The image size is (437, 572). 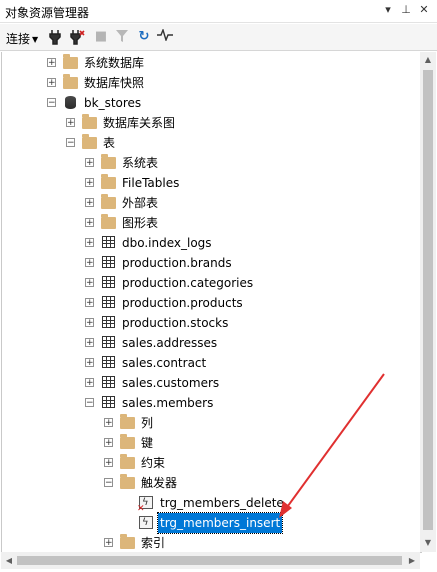 I want to click on tree-node: − bk_stores, so click(x=211, y=103).